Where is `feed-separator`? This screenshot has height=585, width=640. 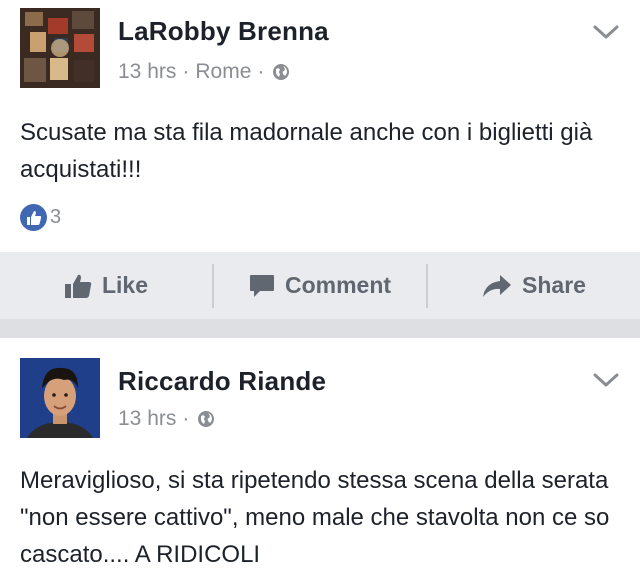
feed-separator is located at coordinates (320, 328).